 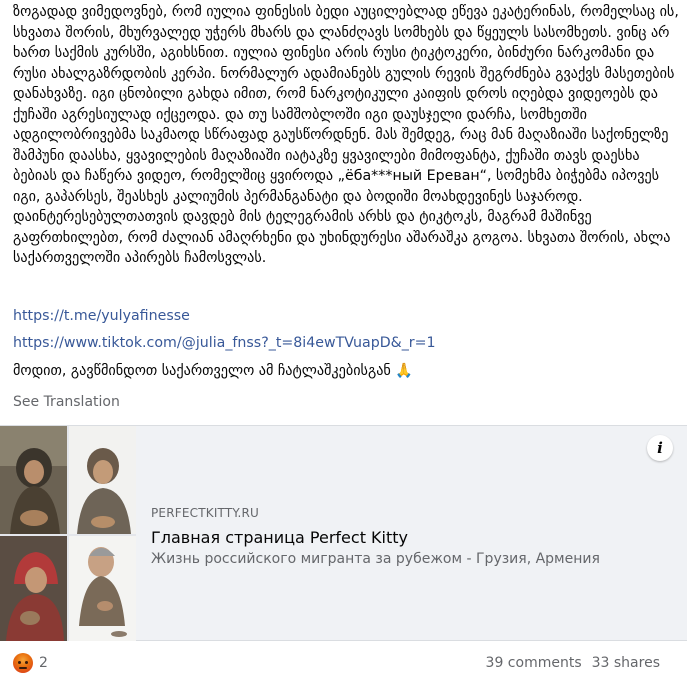 I want to click on post-stats: 39 comments 33 shares, so click(x=573, y=663).